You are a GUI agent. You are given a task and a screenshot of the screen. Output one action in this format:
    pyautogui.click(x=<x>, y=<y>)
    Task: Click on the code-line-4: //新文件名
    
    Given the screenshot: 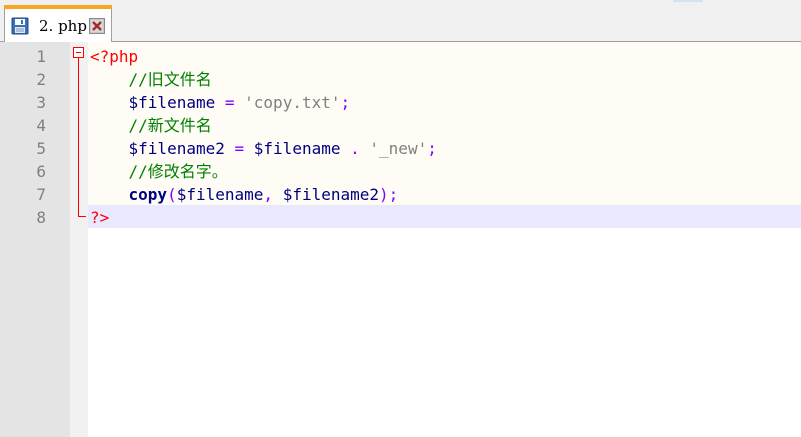 What is the action you would take?
    pyautogui.click(x=151, y=125)
    